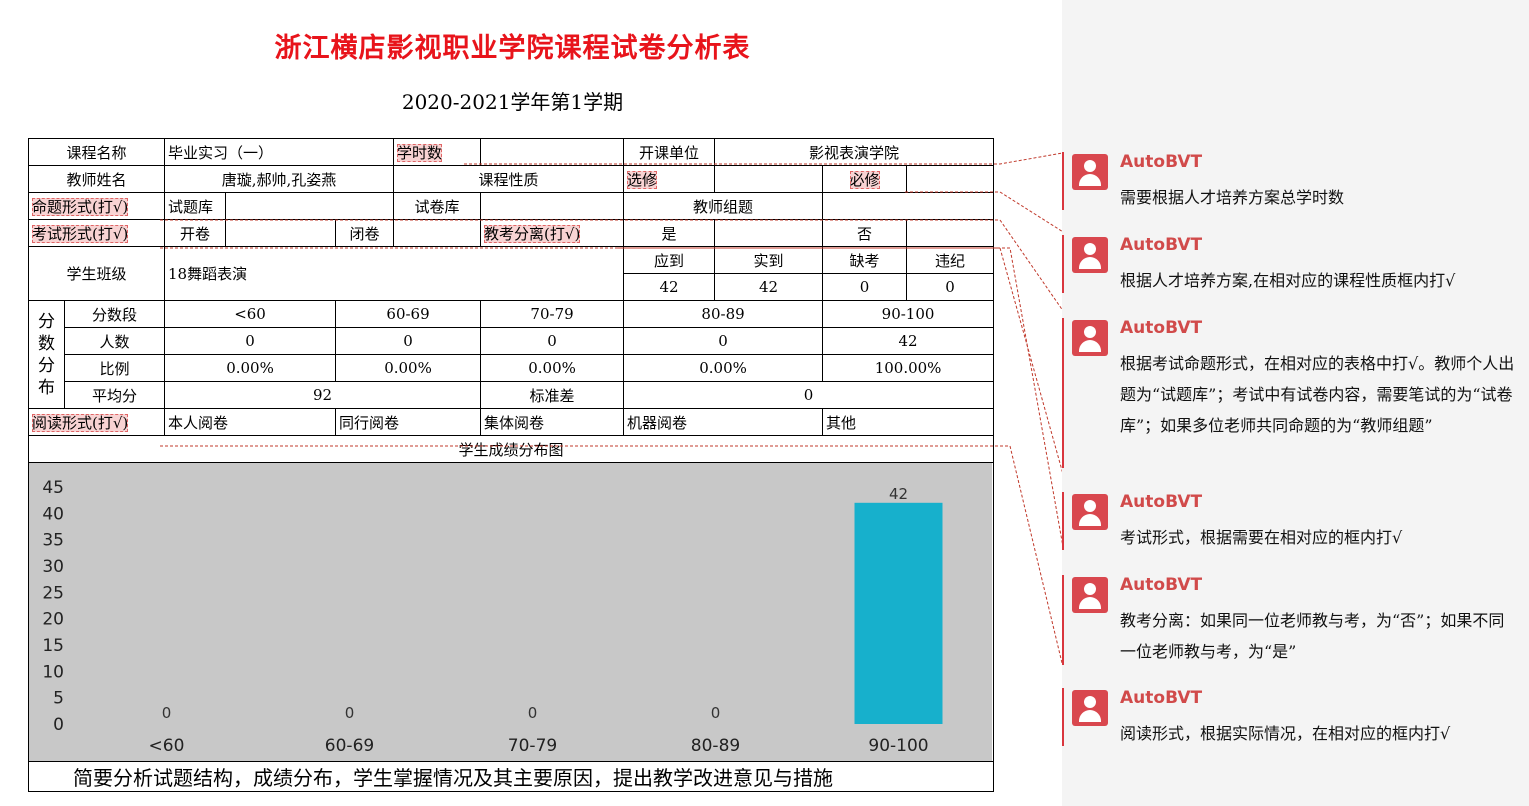 This screenshot has height=806, width=1529. I want to click on chart-title: 学生成绩分布图, so click(511, 449).